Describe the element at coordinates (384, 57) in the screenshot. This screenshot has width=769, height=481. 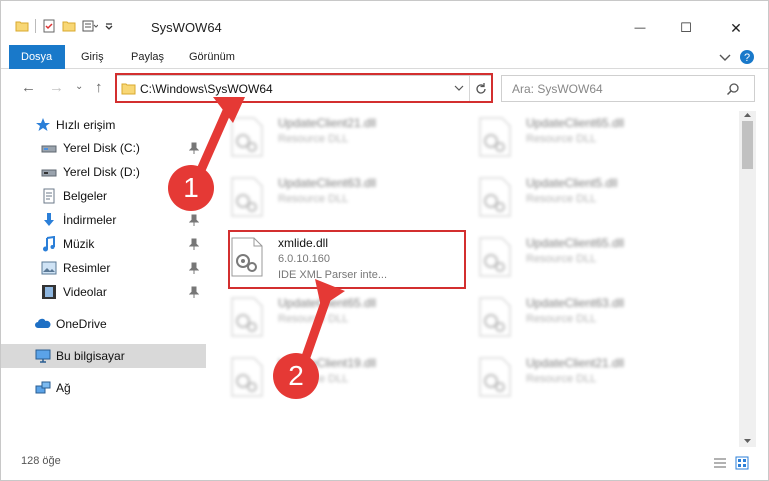
I see `ribbon-tabs: Dosya Giriş Paylaş Görünüm ?` at that location.